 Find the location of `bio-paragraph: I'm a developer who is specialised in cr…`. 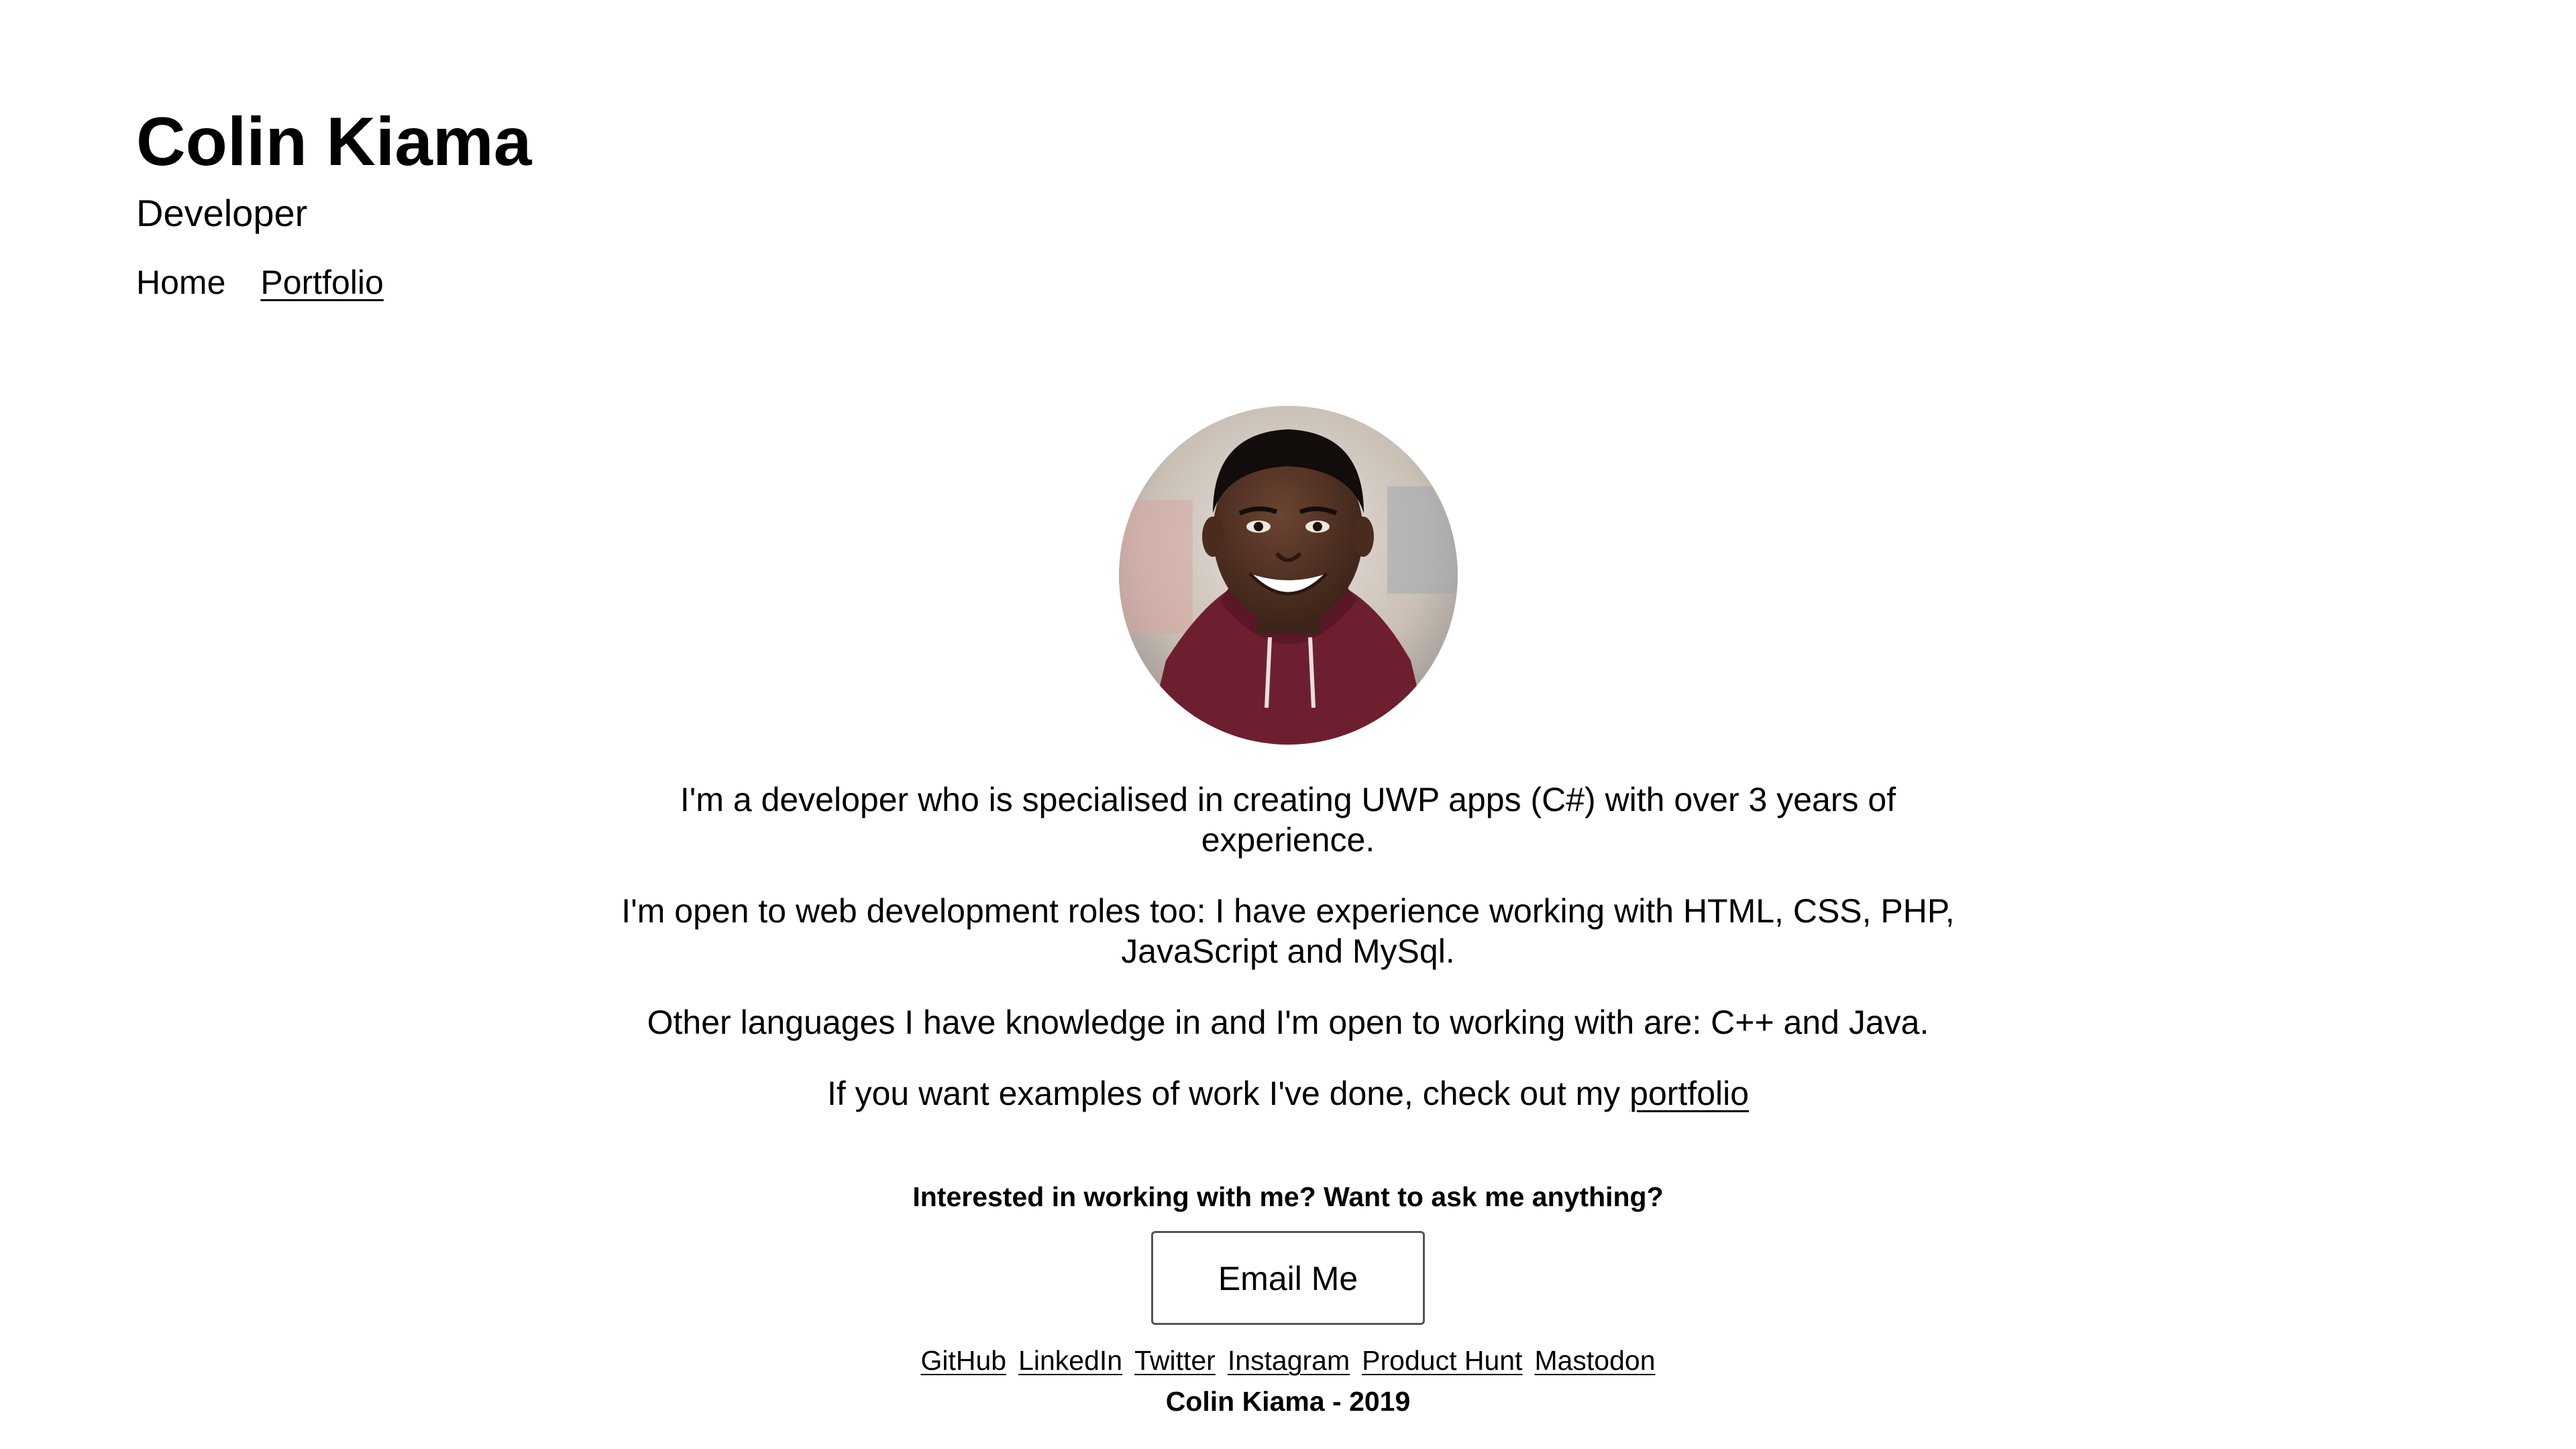

bio-paragraph: I'm a developer who is specialised in cr… is located at coordinates (1288, 820).